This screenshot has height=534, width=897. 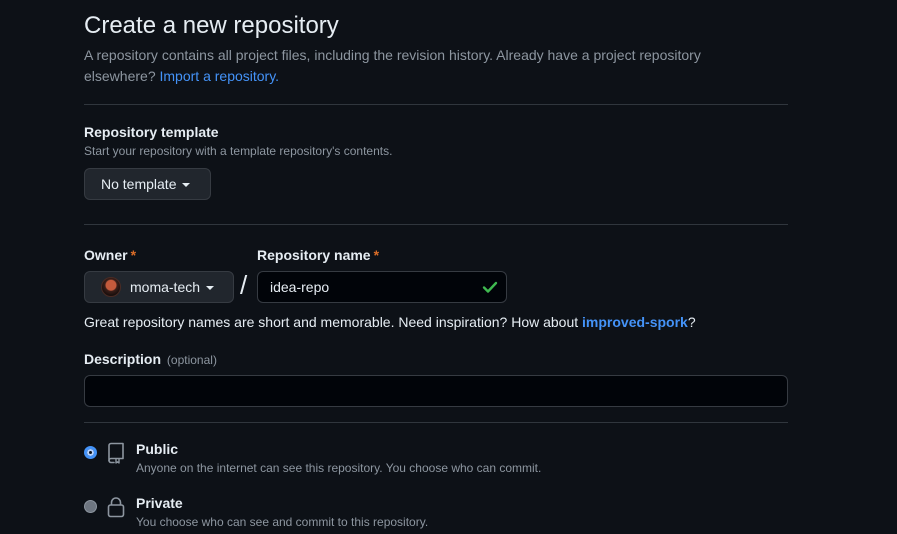 What do you see at coordinates (90, 506) in the screenshot?
I see `private-radio` at bounding box center [90, 506].